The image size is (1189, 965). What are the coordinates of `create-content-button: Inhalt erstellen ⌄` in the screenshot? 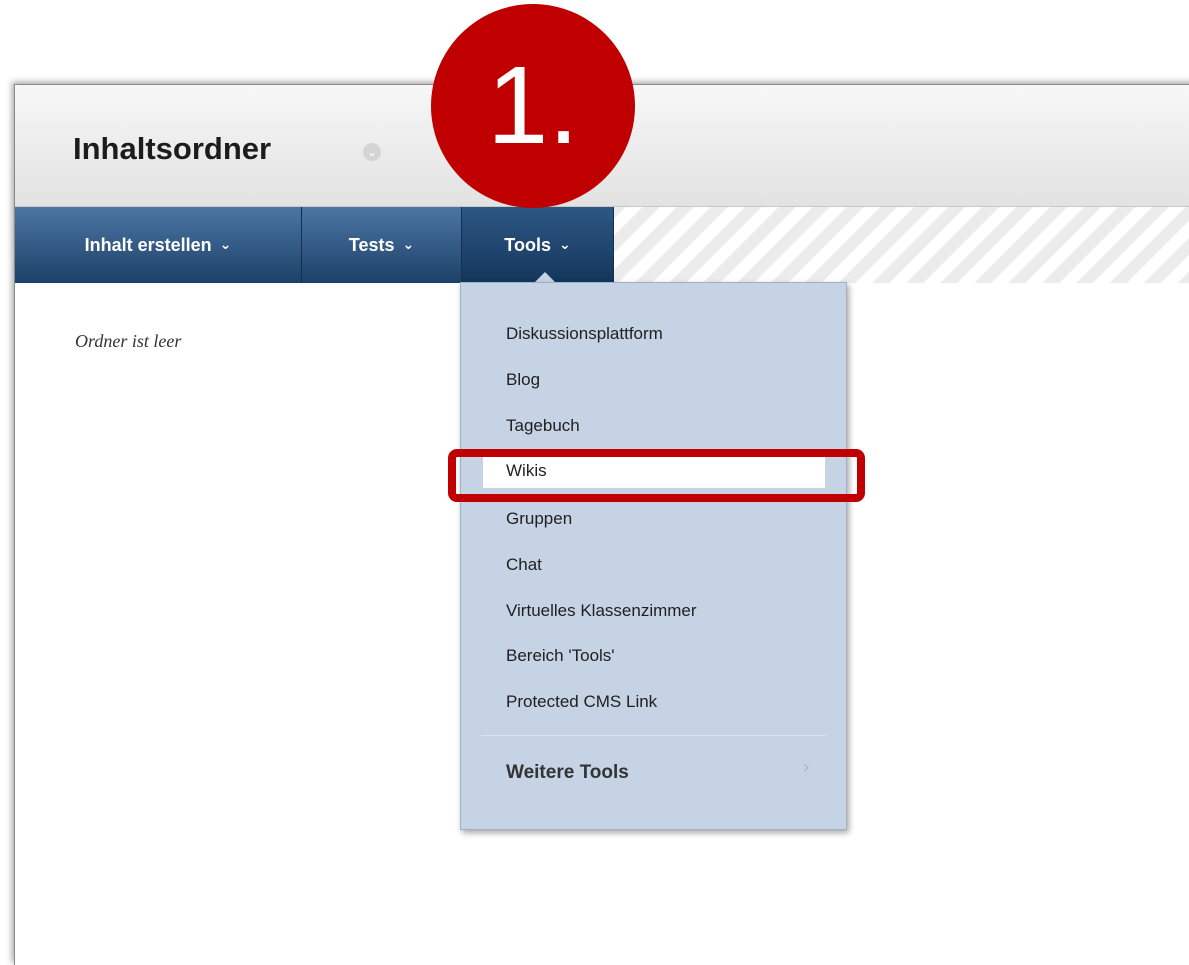 It's located at (158, 245).